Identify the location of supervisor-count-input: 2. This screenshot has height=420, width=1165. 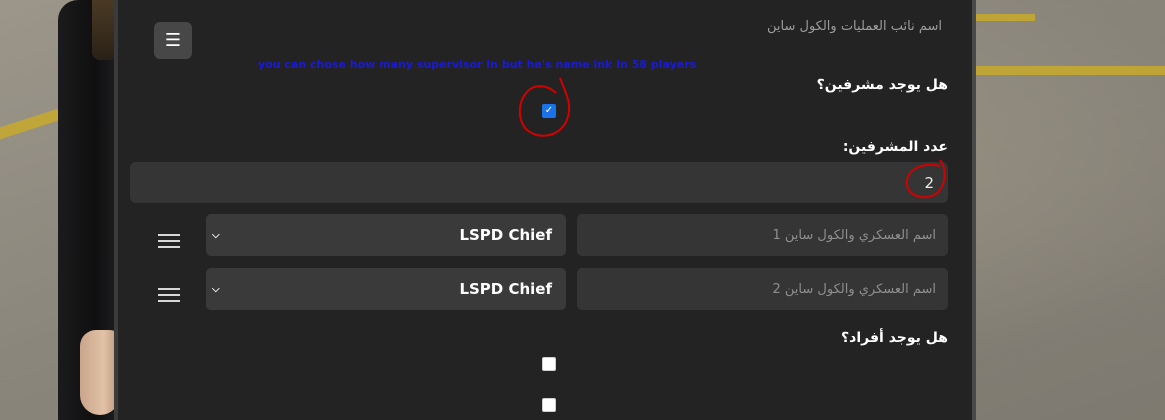
(539, 182).